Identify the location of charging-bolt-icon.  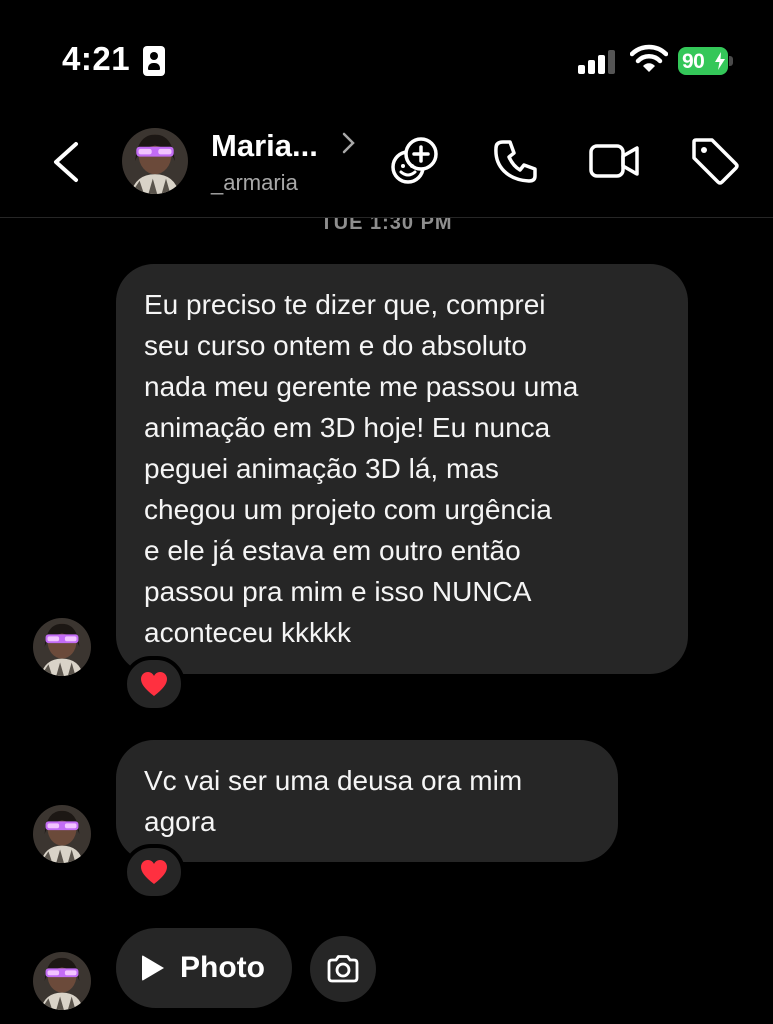
(720, 61).